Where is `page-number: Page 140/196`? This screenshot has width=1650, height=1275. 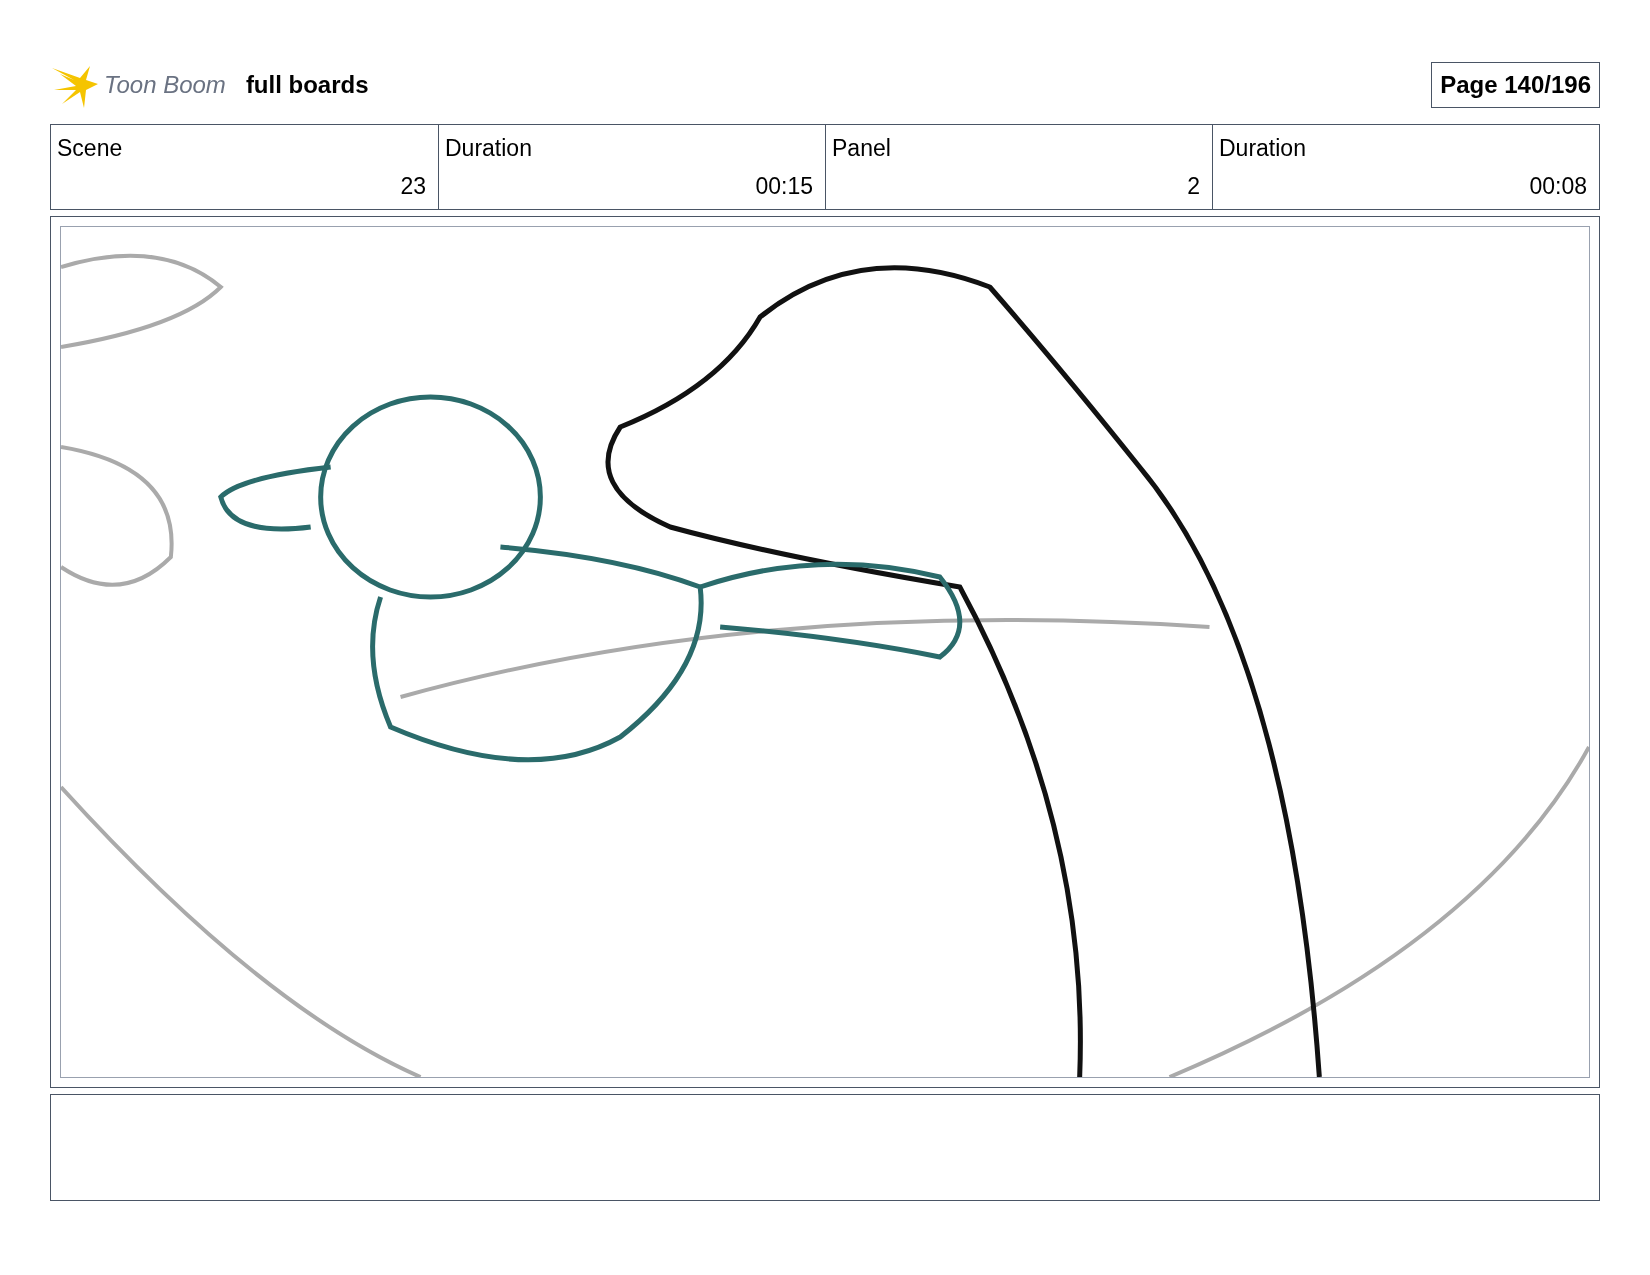
page-number: Page 140/196 is located at coordinates (1515, 85).